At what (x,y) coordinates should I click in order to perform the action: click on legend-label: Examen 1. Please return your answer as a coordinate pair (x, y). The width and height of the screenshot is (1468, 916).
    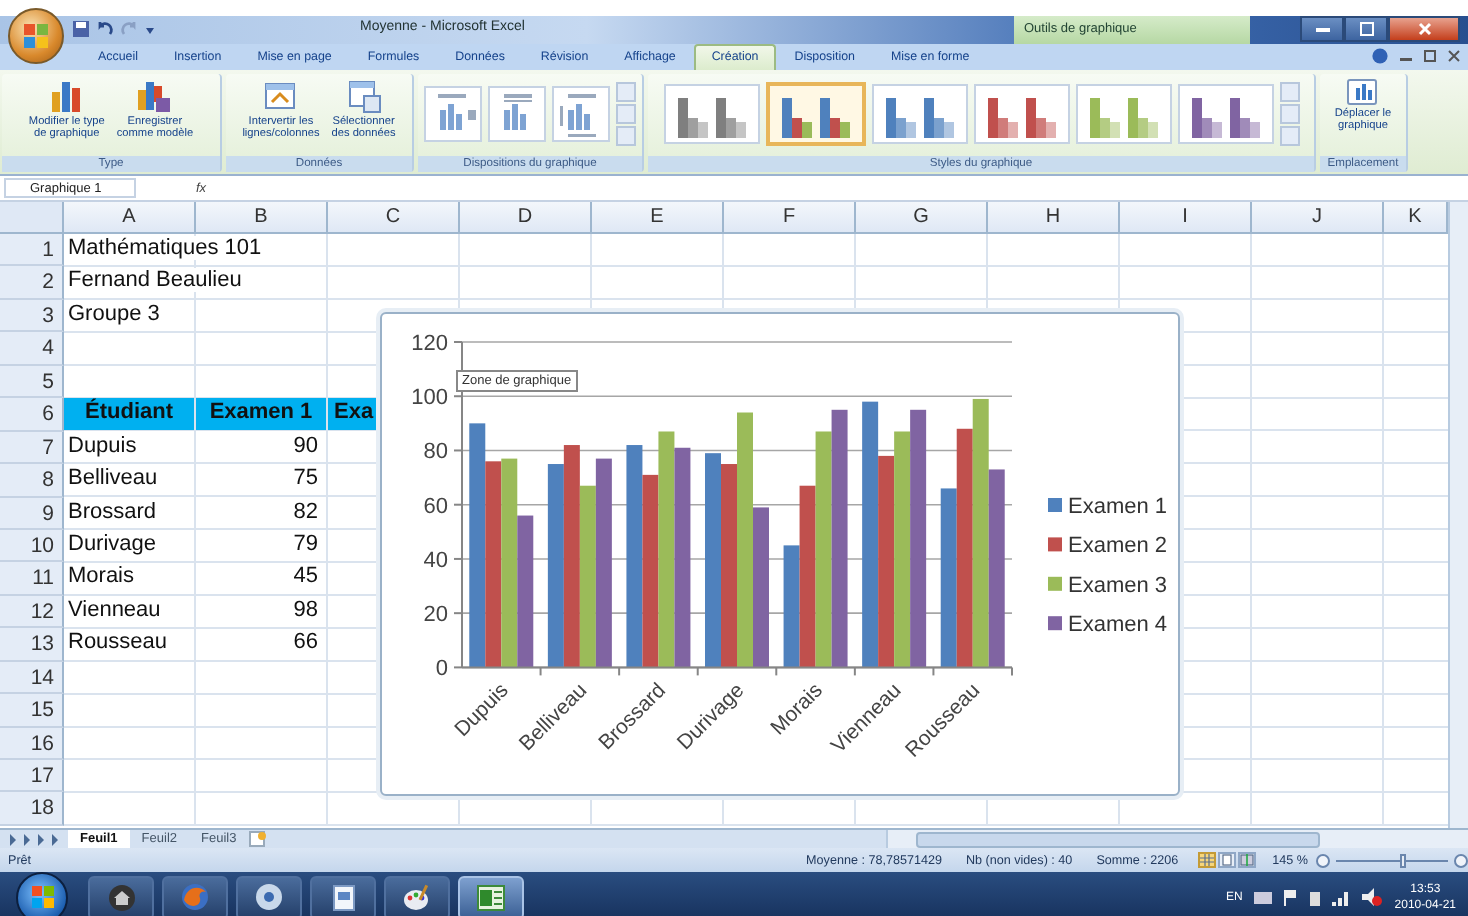
    Looking at the image, I should click on (1118, 507).